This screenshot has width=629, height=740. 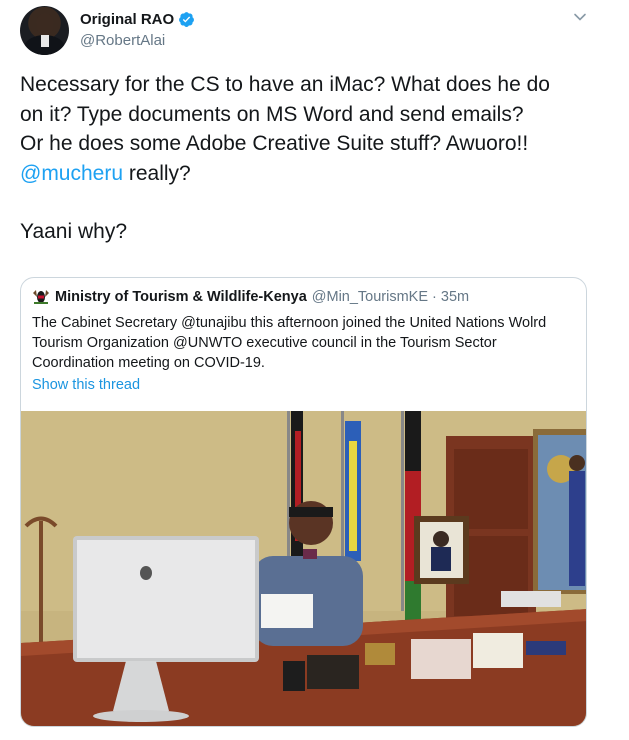 What do you see at coordinates (44, 30) in the screenshot?
I see `avatar` at bounding box center [44, 30].